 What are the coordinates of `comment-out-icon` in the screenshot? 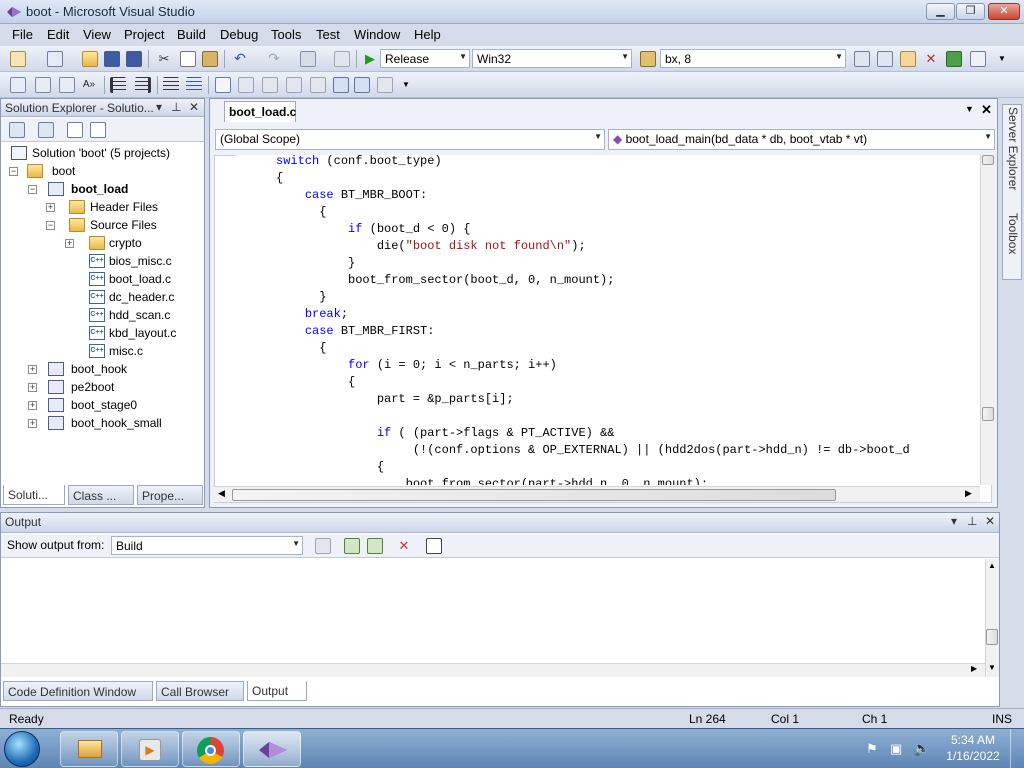 It's located at (171, 85).